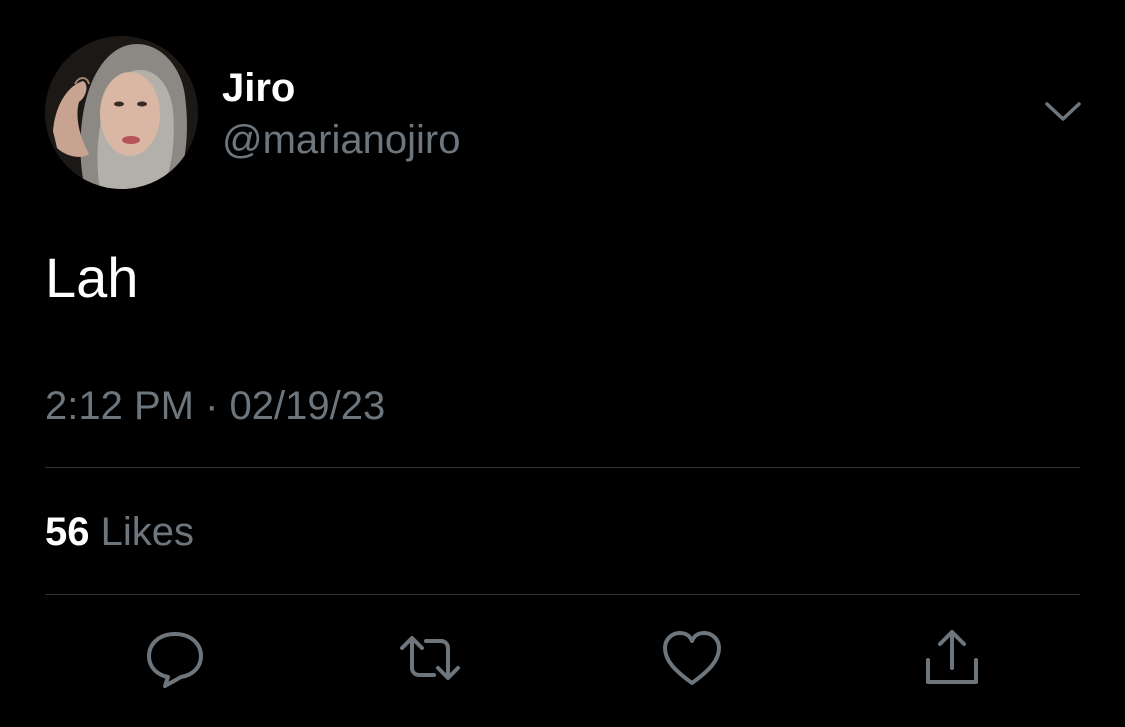 The image size is (1125, 727). Describe the element at coordinates (341, 140) in the screenshot. I see `author-handle: @marianojiro` at that location.